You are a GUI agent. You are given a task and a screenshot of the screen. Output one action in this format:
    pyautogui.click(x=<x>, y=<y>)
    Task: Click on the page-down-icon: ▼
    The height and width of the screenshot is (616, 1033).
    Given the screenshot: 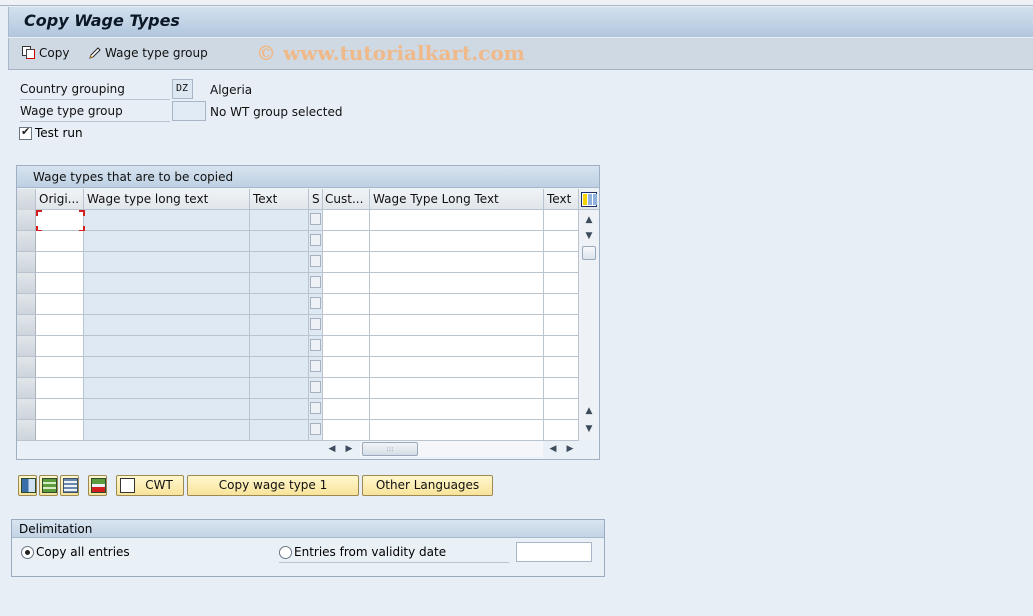 What is the action you would take?
    pyautogui.click(x=589, y=429)
    